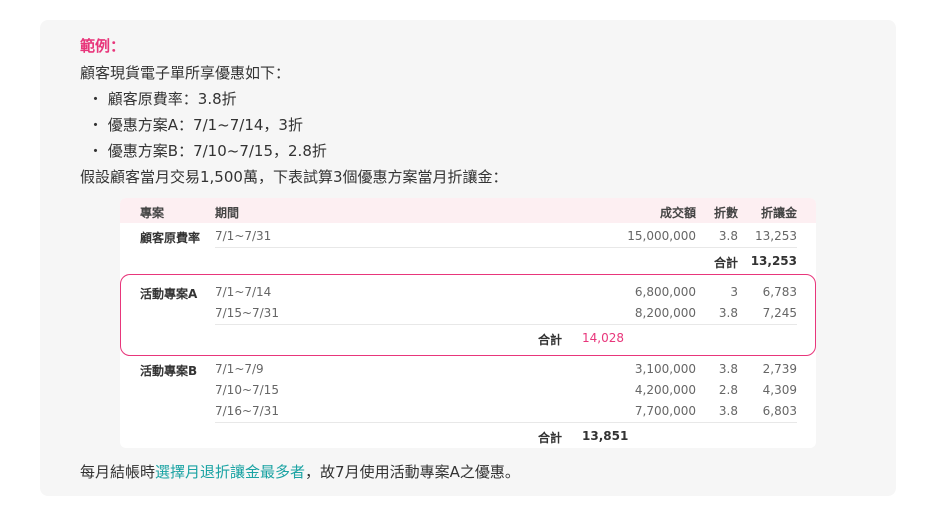 The width and height of the screenshot is (936, 516). Describe the element at coordinates (725, 213) in the screenshot. I see `header-discount: 折數` at that location.